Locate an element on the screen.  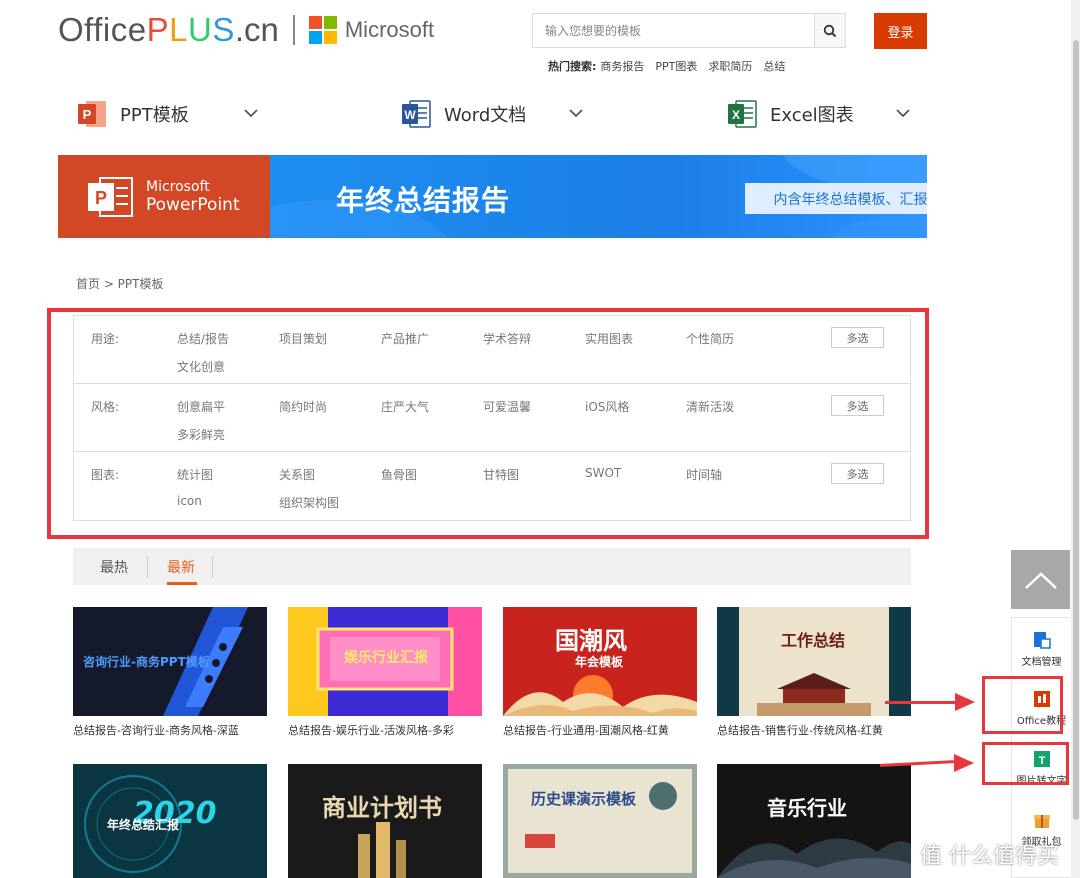
template-card: 2020 年终总结汇报 is located at coordinates (170, 821).